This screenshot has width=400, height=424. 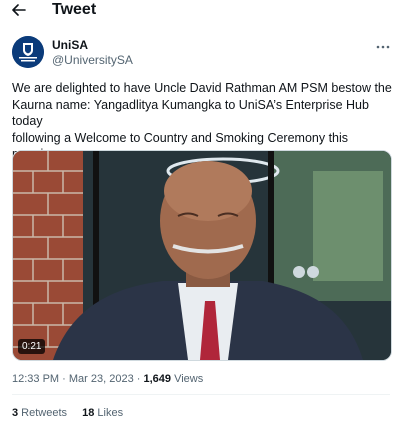 What do you see at coordinates (200, 11) in the screenshot?
I see `top-bar: Tweet` at bounding box center [200, 11].